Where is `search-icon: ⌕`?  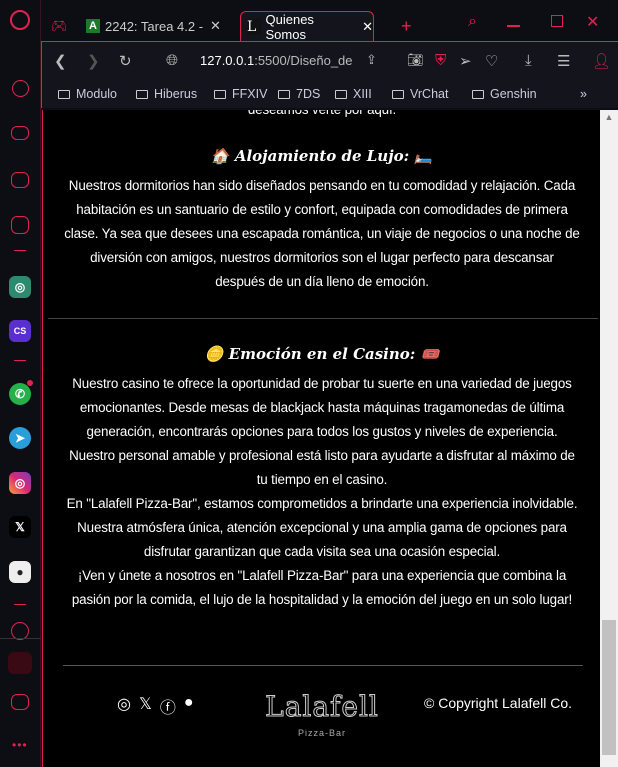
search-icon: ⌕ is located at coordinates (472, 22).